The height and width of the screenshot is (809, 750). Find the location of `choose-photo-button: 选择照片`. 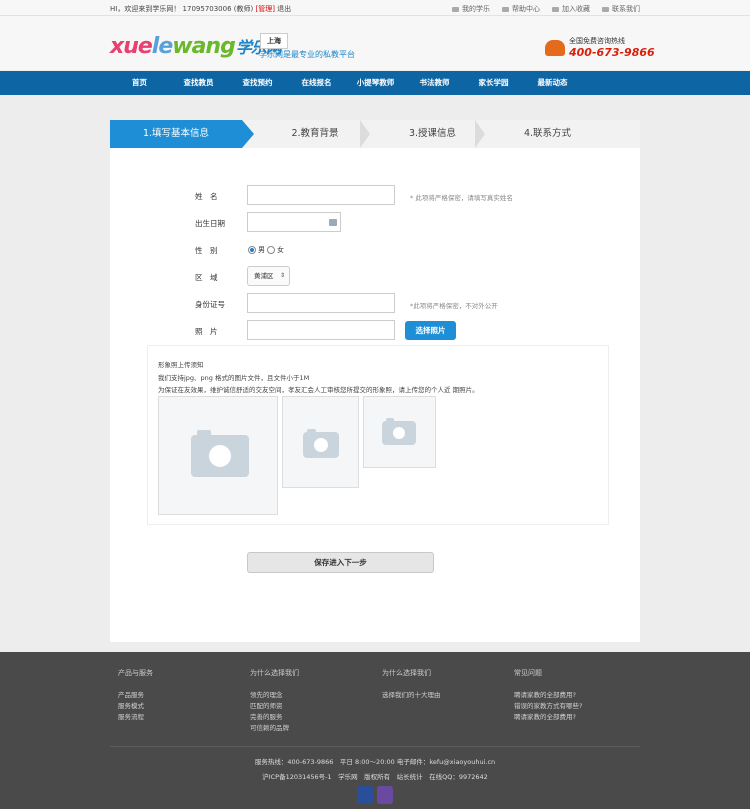

choose-photo-button: 选择照片 is located at coordinates (430, 330).